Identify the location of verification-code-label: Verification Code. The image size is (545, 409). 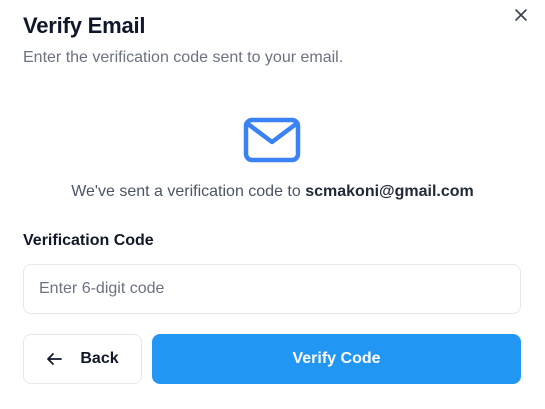
(88, 240).